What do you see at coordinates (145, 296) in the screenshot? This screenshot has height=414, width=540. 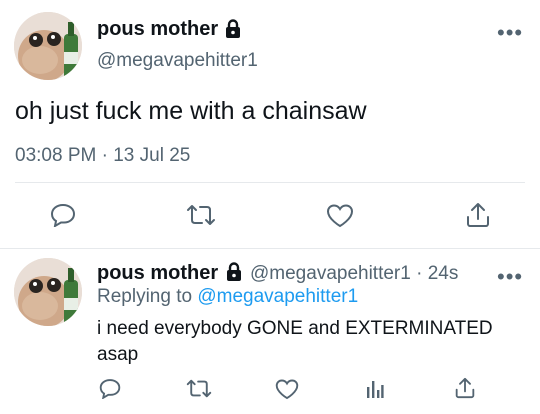 I see `replying-to-label: Replying to` at bounding box center [145, 296].